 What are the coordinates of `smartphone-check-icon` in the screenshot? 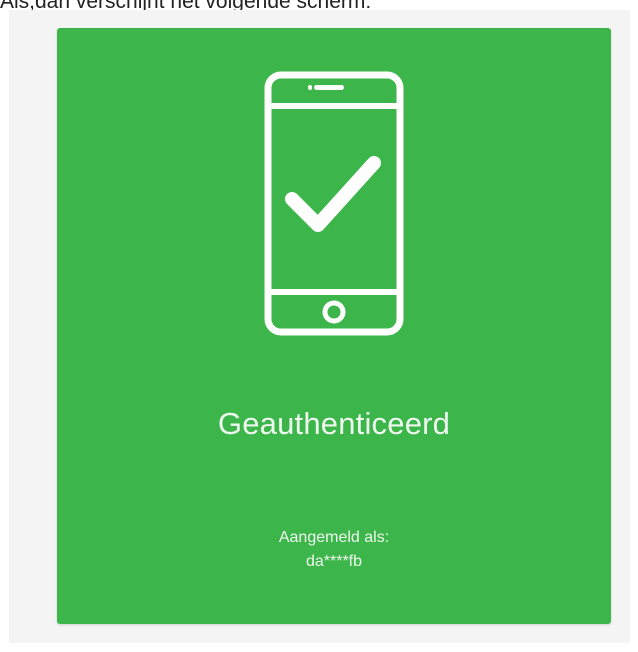 It's located at (334, 203).